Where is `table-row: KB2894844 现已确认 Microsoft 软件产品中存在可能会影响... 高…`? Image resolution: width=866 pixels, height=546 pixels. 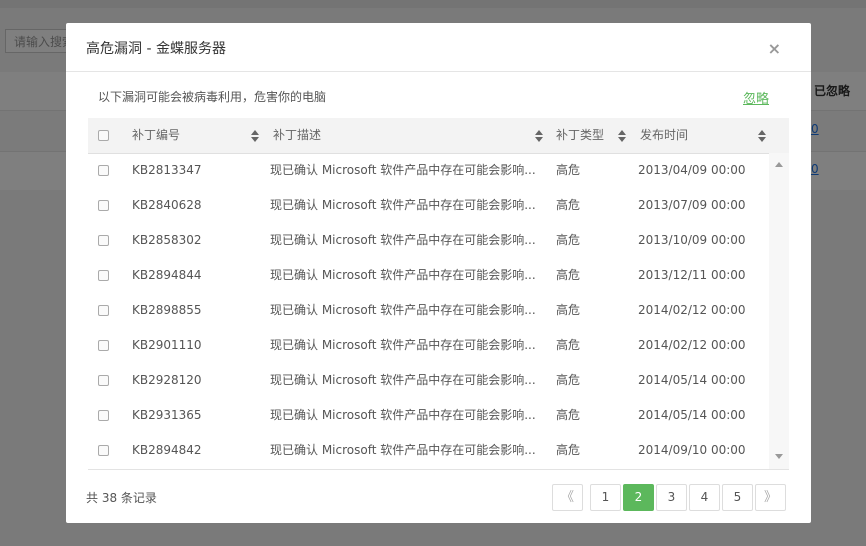 table-row: KB2894844 现已确认 Microsoft 软件产品中存在可能会影响... 高… is located at coordinates (428, 275).